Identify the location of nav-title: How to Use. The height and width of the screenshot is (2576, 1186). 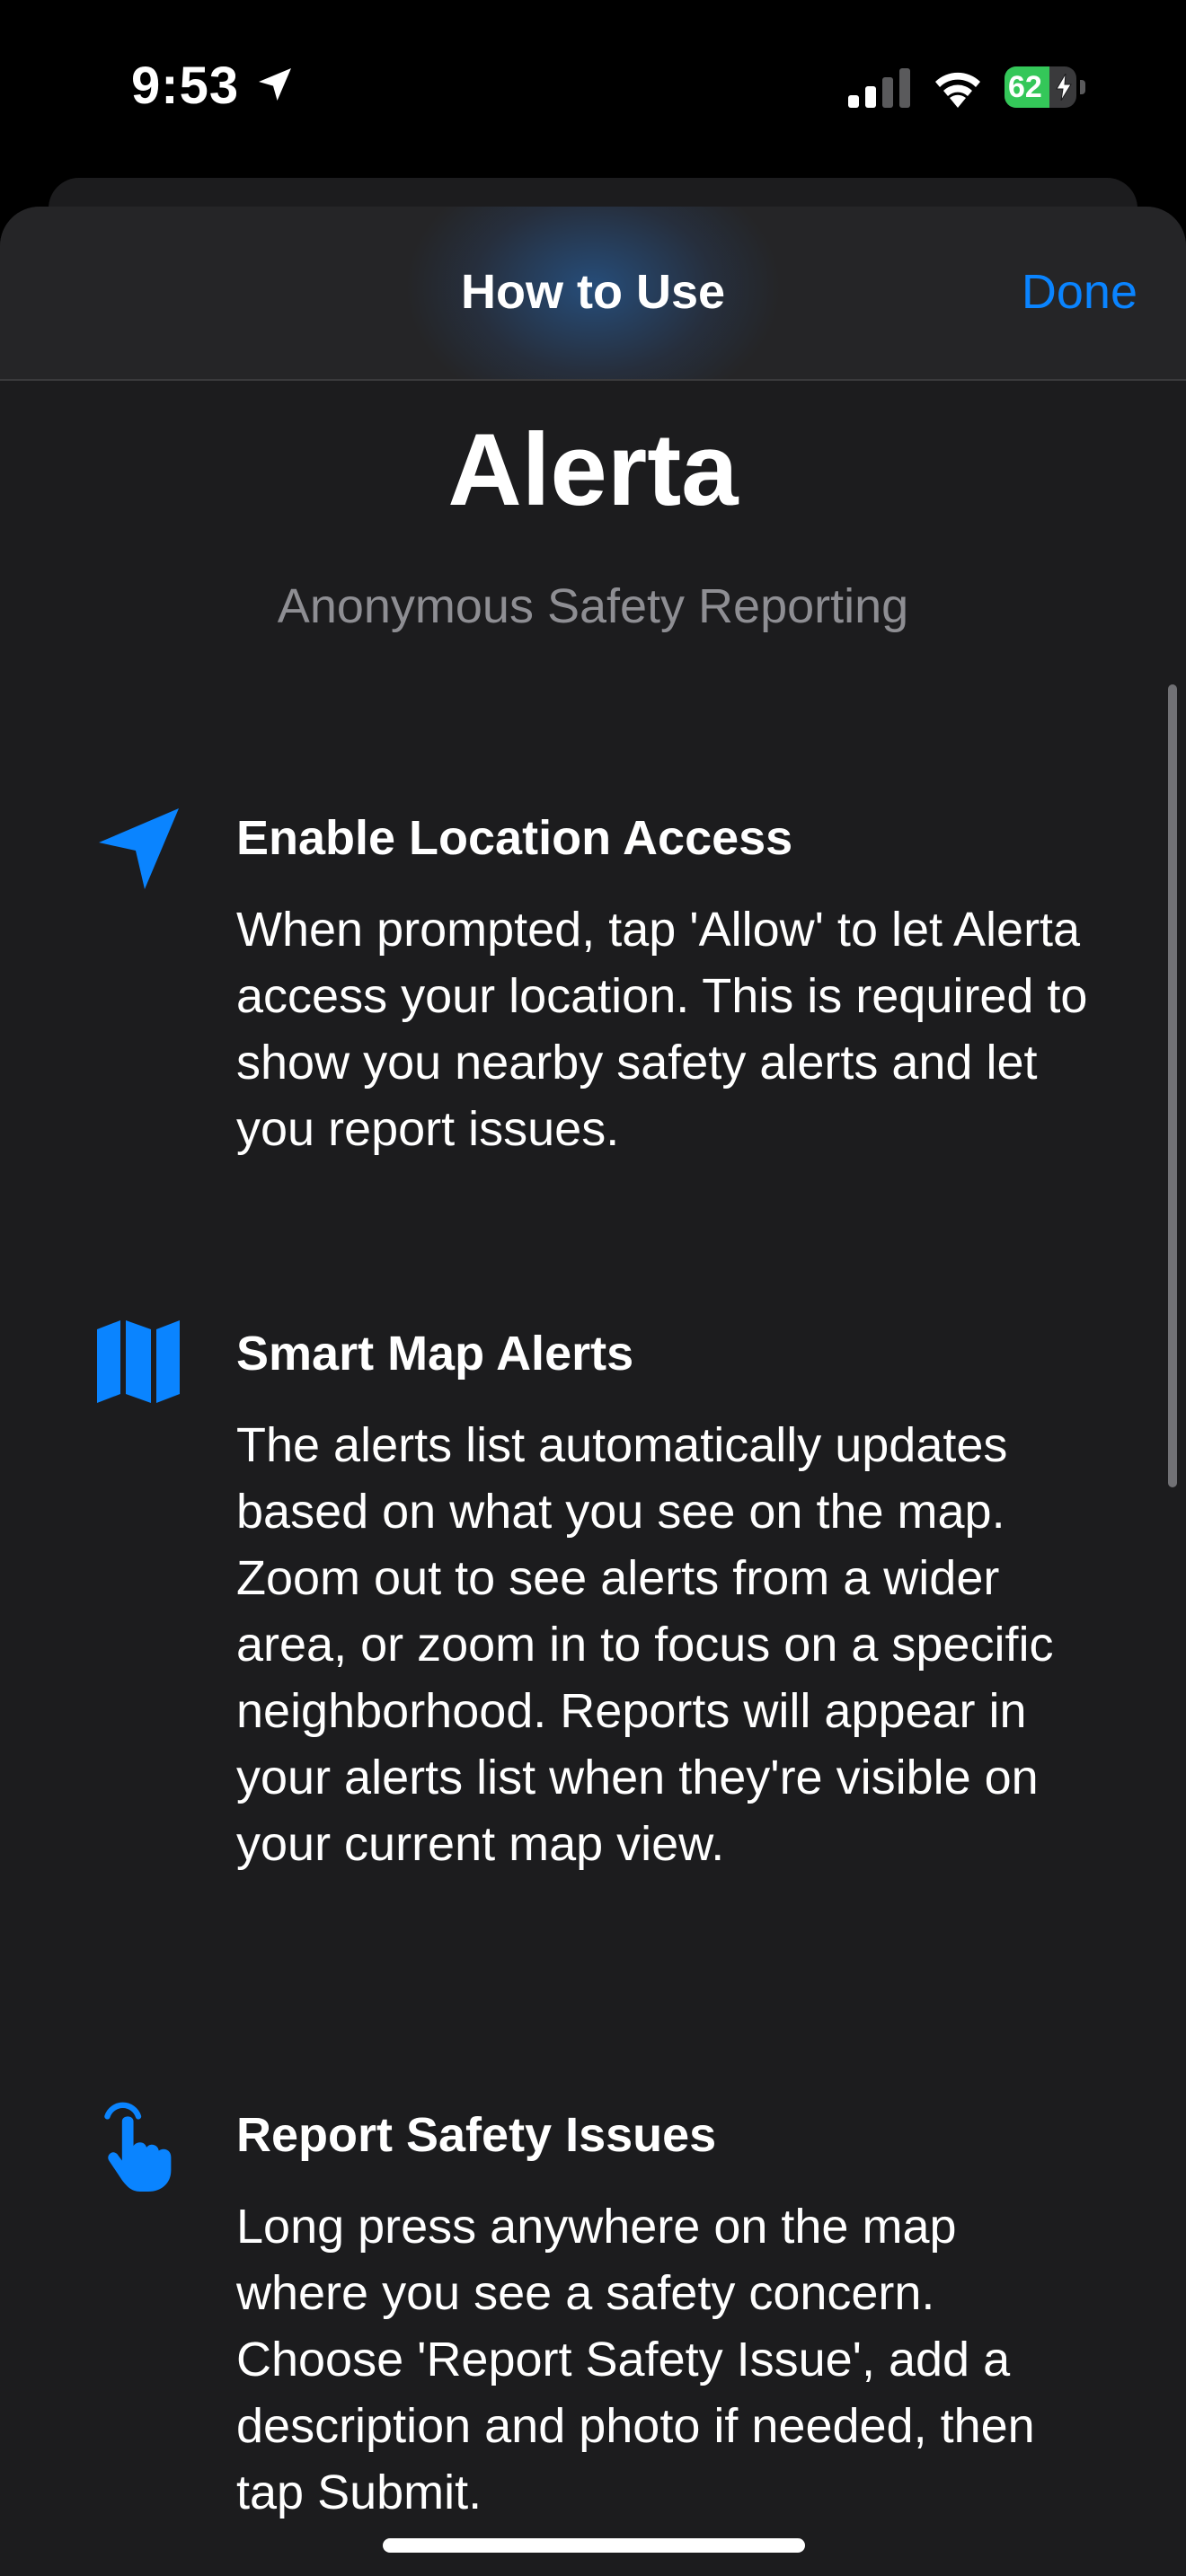
(593, 292).